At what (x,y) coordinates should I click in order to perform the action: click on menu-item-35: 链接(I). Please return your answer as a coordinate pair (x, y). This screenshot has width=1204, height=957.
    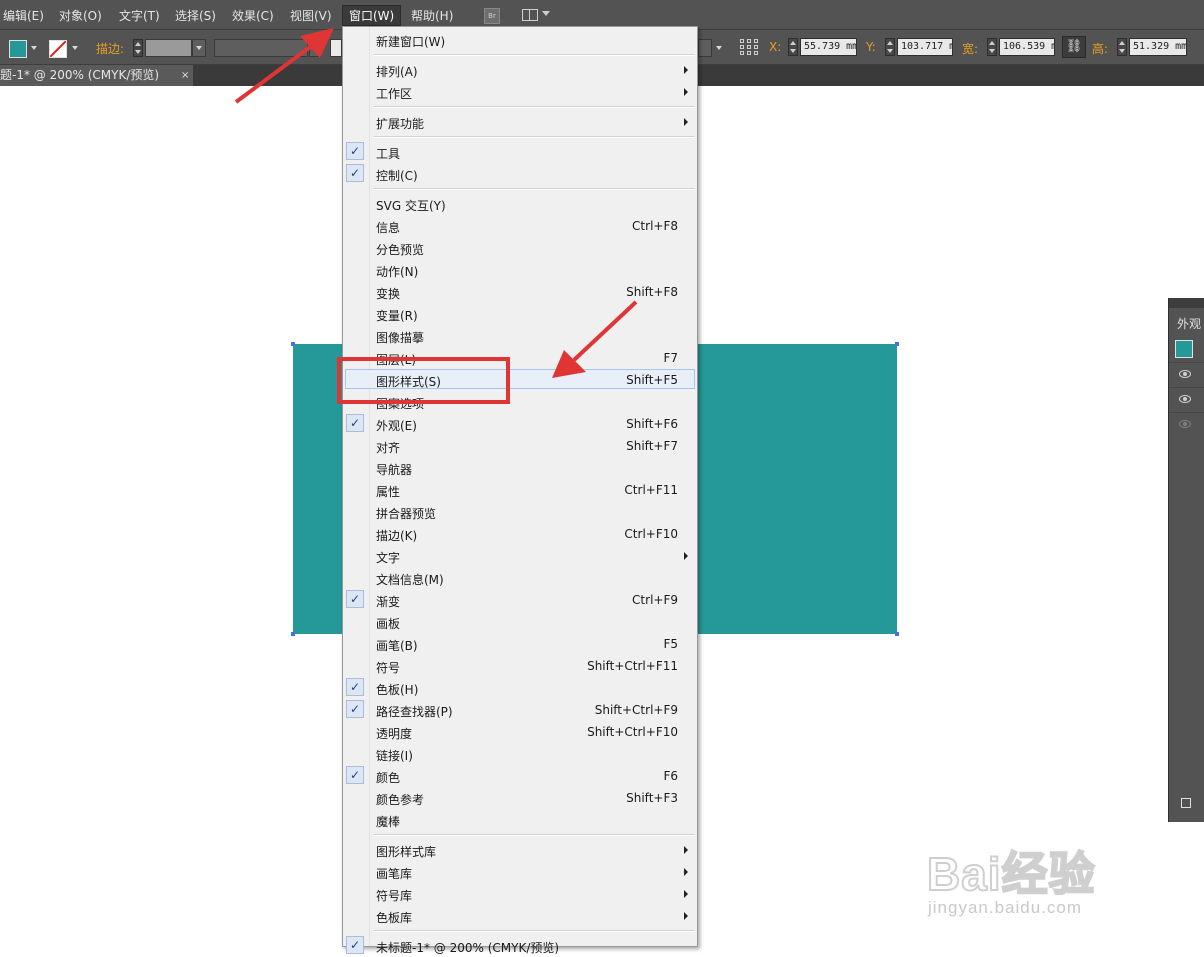
    Looking at the image, I should click on (520, 754).